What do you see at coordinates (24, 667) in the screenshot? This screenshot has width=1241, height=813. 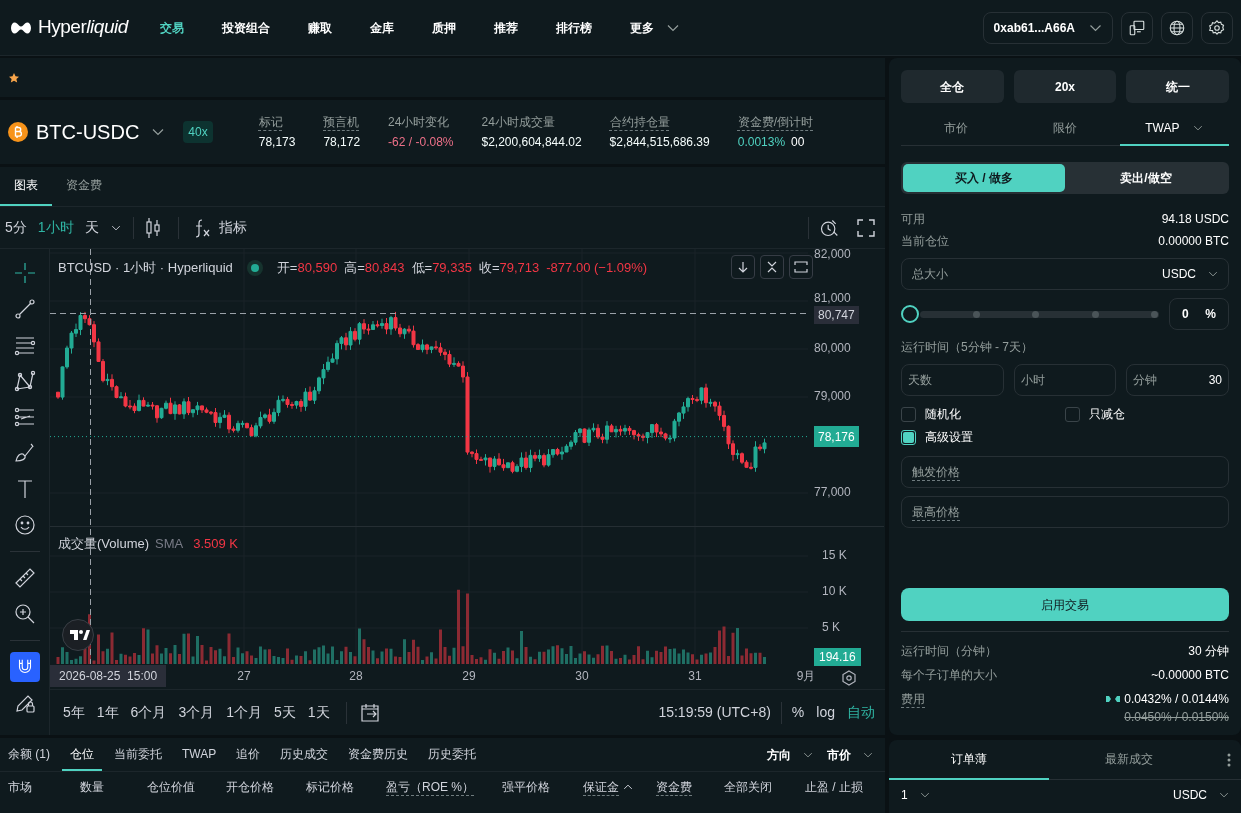 I see `magnet-icon` at bounding box center [24, 667].